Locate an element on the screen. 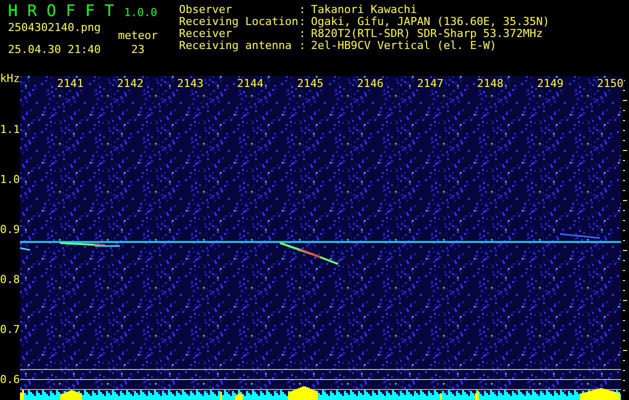  x-tick-label: 2142 is located at coordinates (130, 84).